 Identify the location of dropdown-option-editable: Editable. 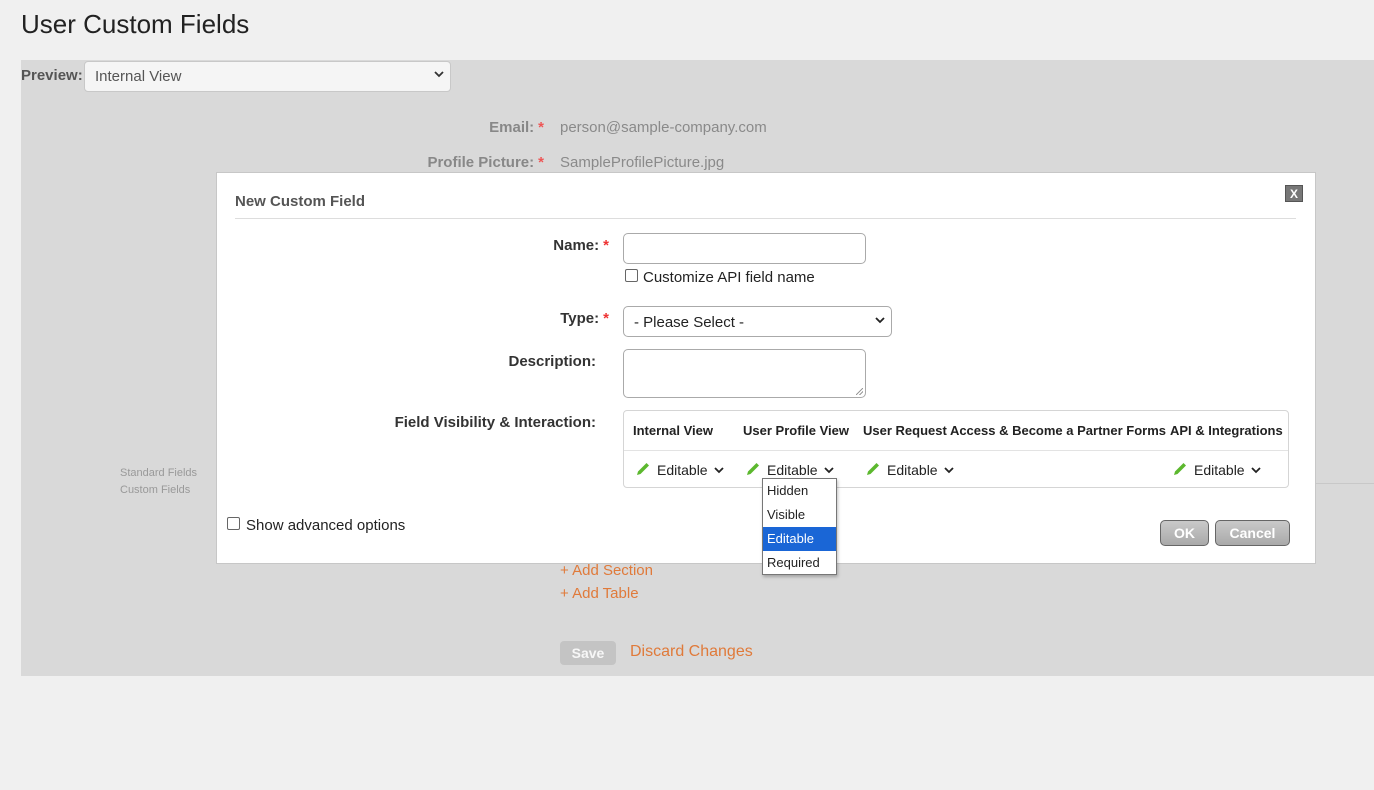
(799, 539).